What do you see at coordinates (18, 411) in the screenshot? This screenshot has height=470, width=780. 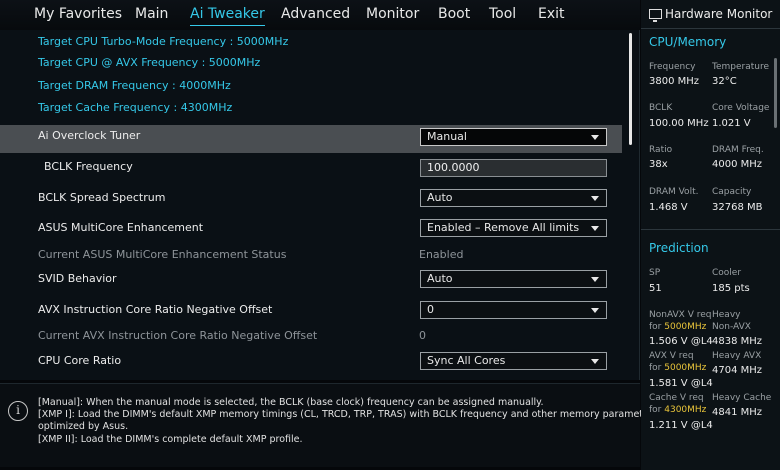 I see `info-icon: i` at bounding box center [18, 411].